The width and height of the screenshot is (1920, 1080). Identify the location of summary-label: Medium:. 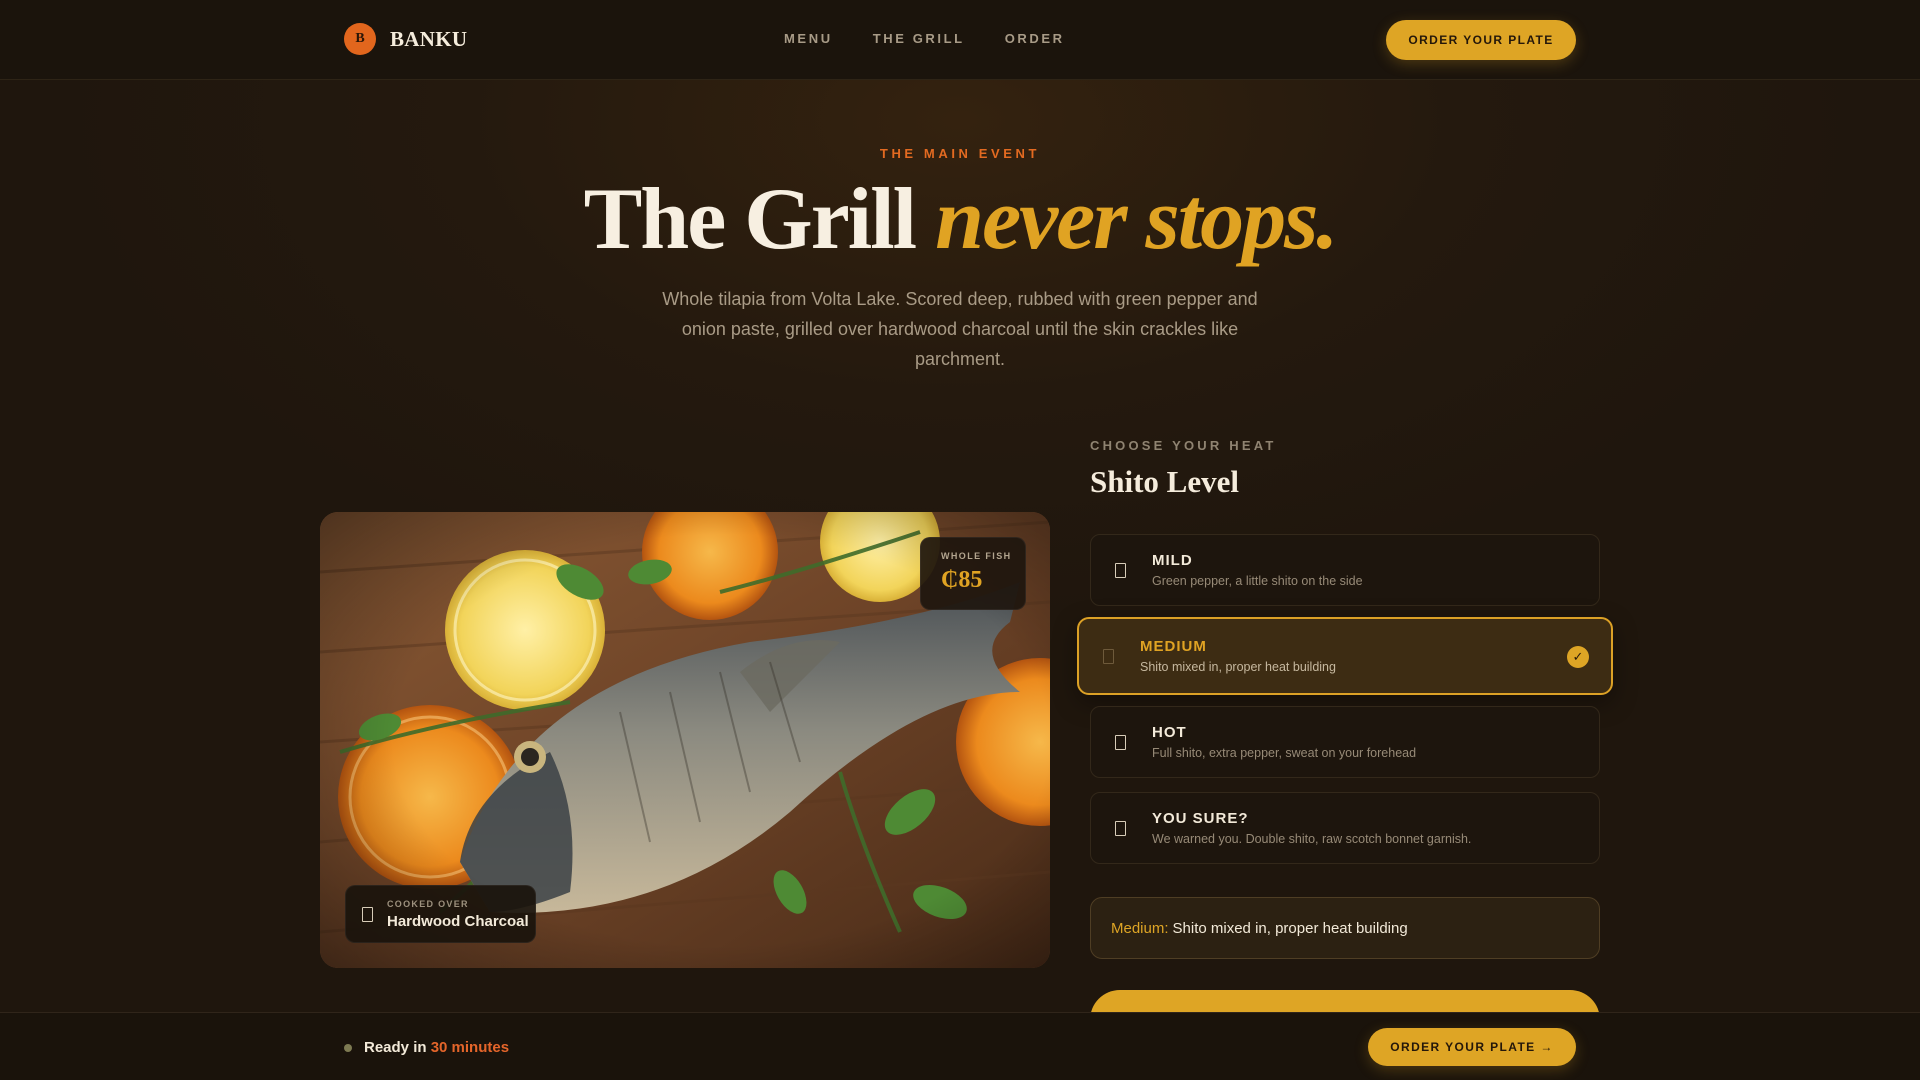
(1140, 928).